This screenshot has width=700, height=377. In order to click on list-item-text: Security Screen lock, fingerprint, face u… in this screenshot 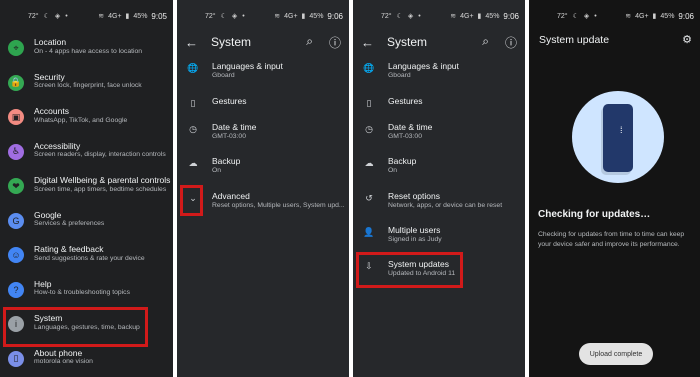, I will do `click(88, 81)`.